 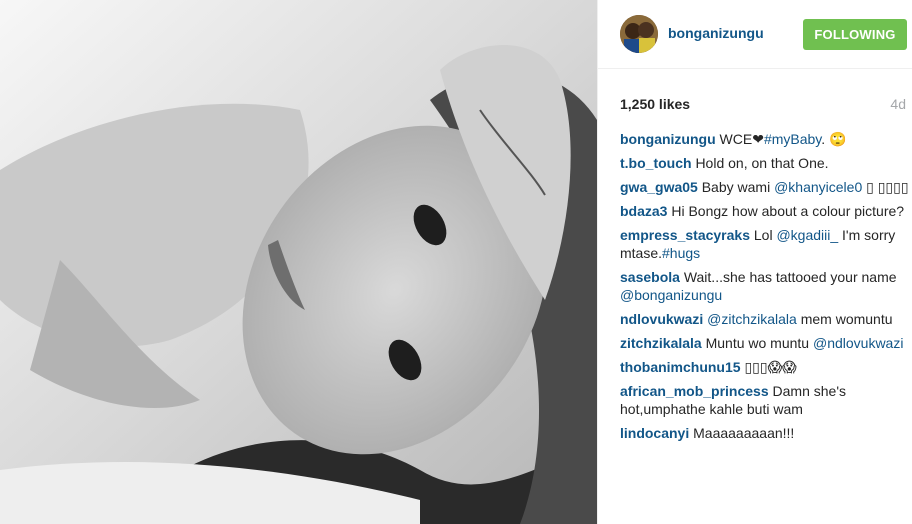 What do you see at coordinates (744, 433) in the screenshot?
I see `comment-text: Maaaaaaaaan!!!` at bounding box center [744, 433].